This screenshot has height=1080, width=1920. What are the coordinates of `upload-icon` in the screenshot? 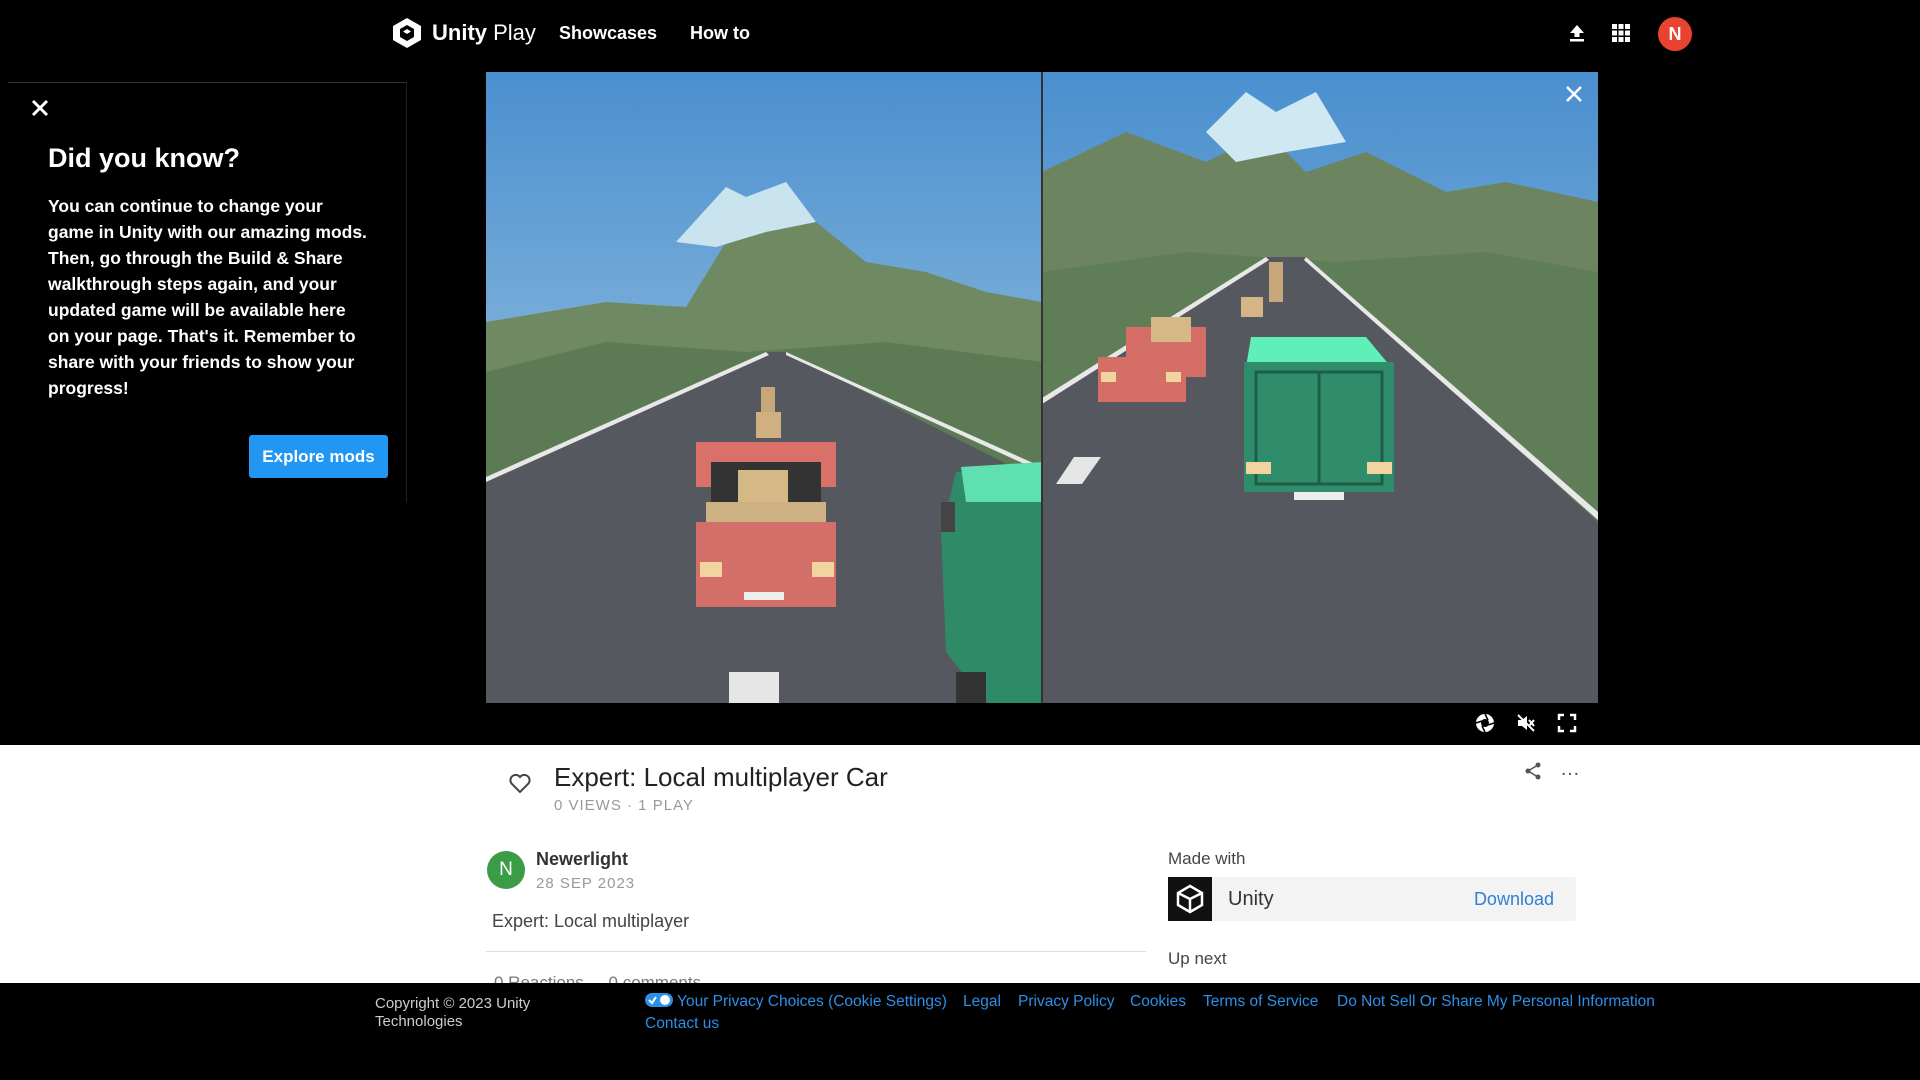 It's located at (1577, 33).